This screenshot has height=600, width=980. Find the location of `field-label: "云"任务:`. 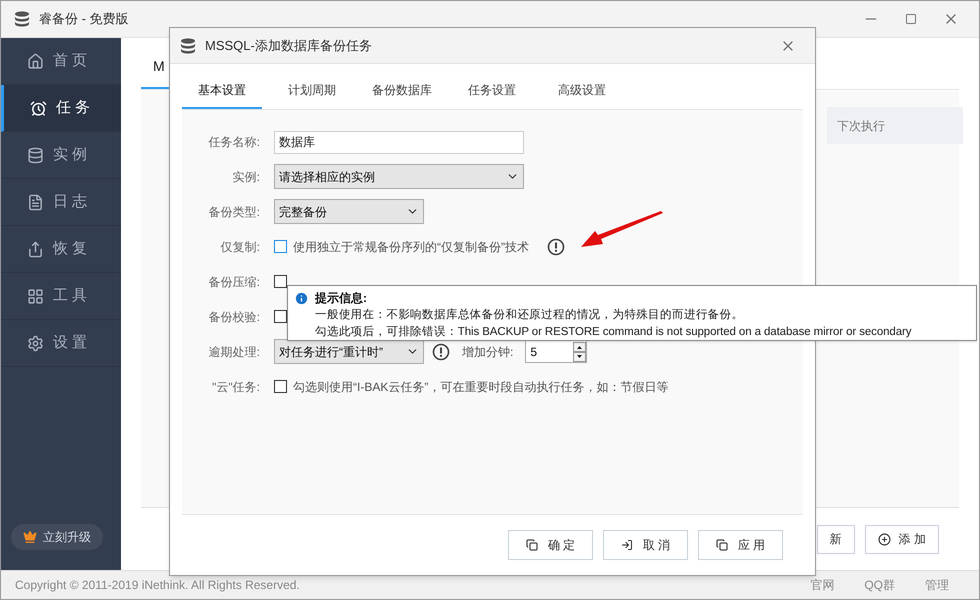

field-label: "云"任务: is located at coordinates (235, 387).